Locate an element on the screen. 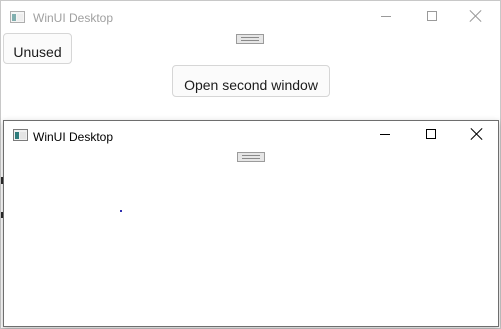  main-window-titlebar: WinUI Desktop is located at coordinates (250, 17).